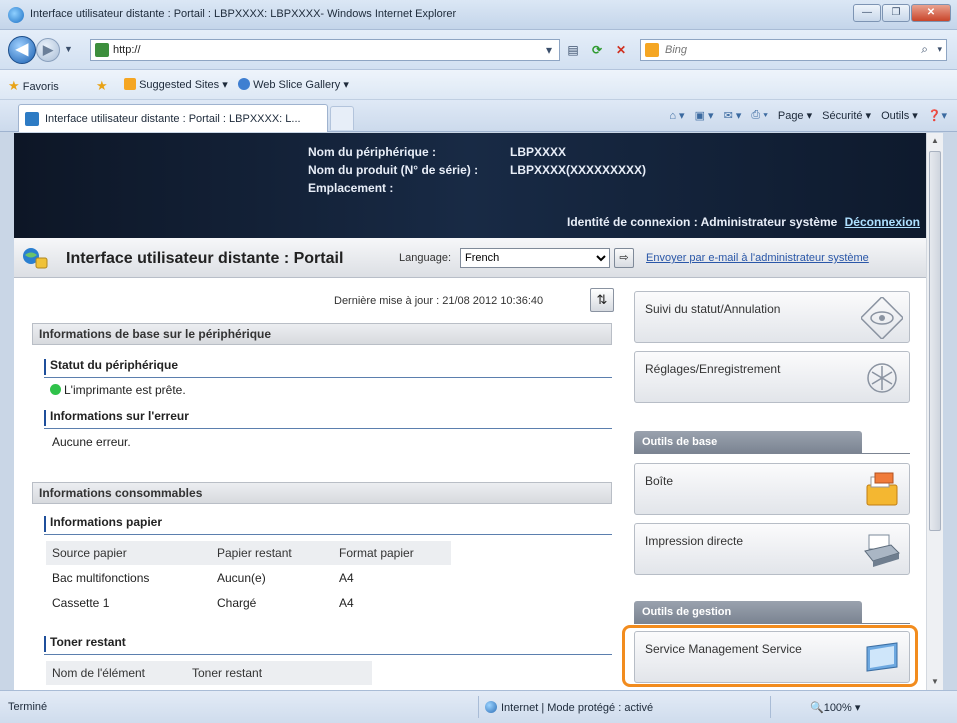  I want to click on help-menu: ❓▾, so click(937, 115).